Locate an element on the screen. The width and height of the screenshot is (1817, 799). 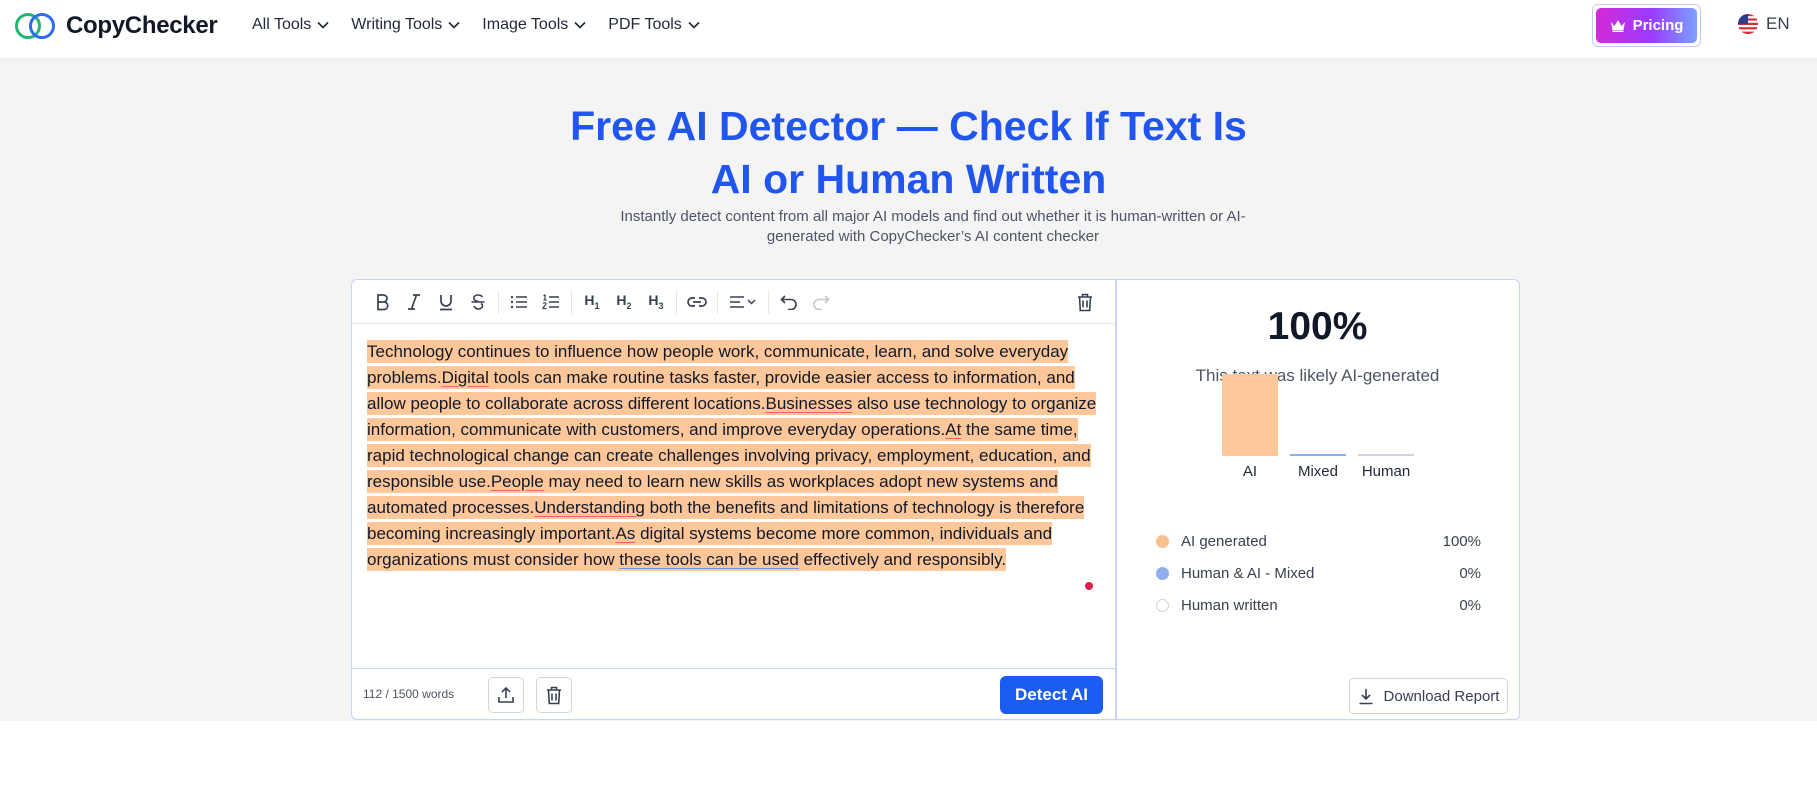
language-selector: EN is located at coordinates (1764, 24).